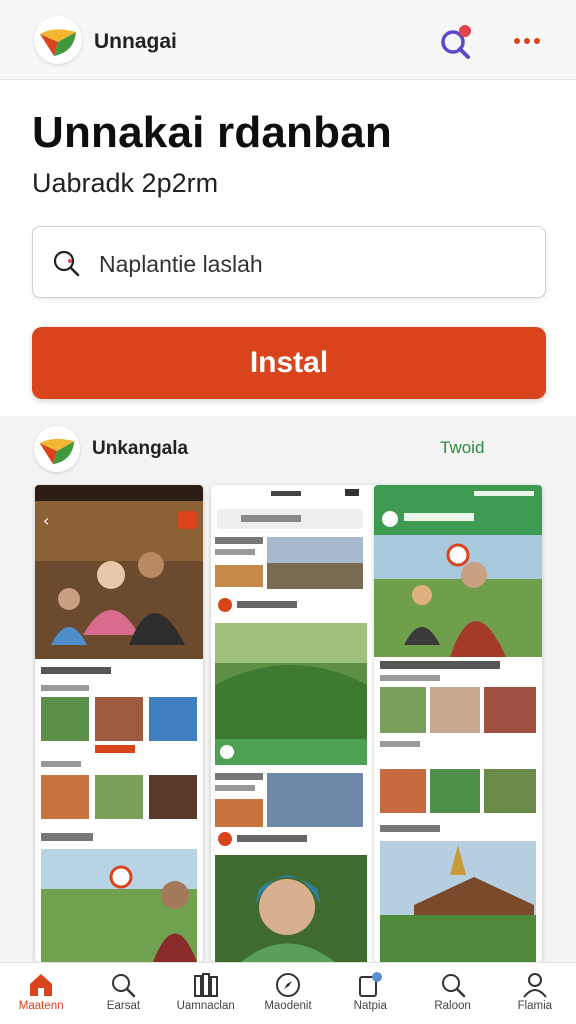  What do you see at coordinates (41, 985) in the screenshot?
I see `home-icon` at bounding box center [41, 985].